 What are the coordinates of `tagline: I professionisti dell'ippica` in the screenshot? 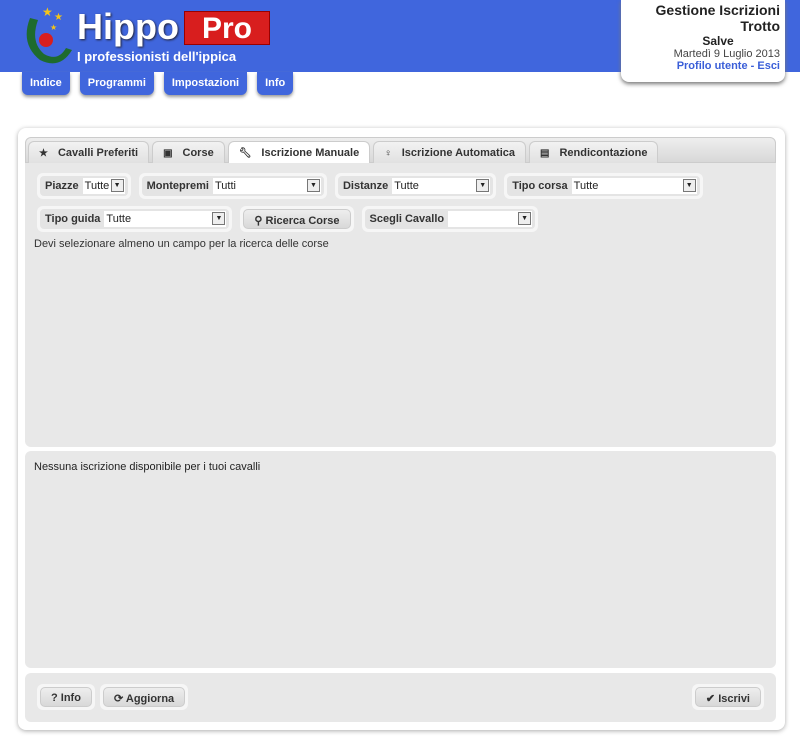 It's located at (157, 56).